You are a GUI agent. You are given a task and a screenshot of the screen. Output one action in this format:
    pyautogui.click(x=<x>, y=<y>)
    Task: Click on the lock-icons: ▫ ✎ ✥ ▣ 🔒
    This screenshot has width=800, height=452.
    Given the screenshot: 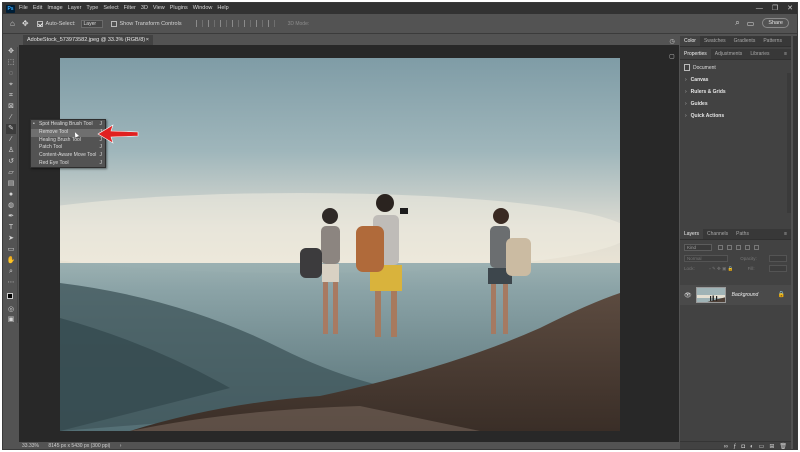 What is the action you would take?
    pyautogui.click(x=721, y=269)
    